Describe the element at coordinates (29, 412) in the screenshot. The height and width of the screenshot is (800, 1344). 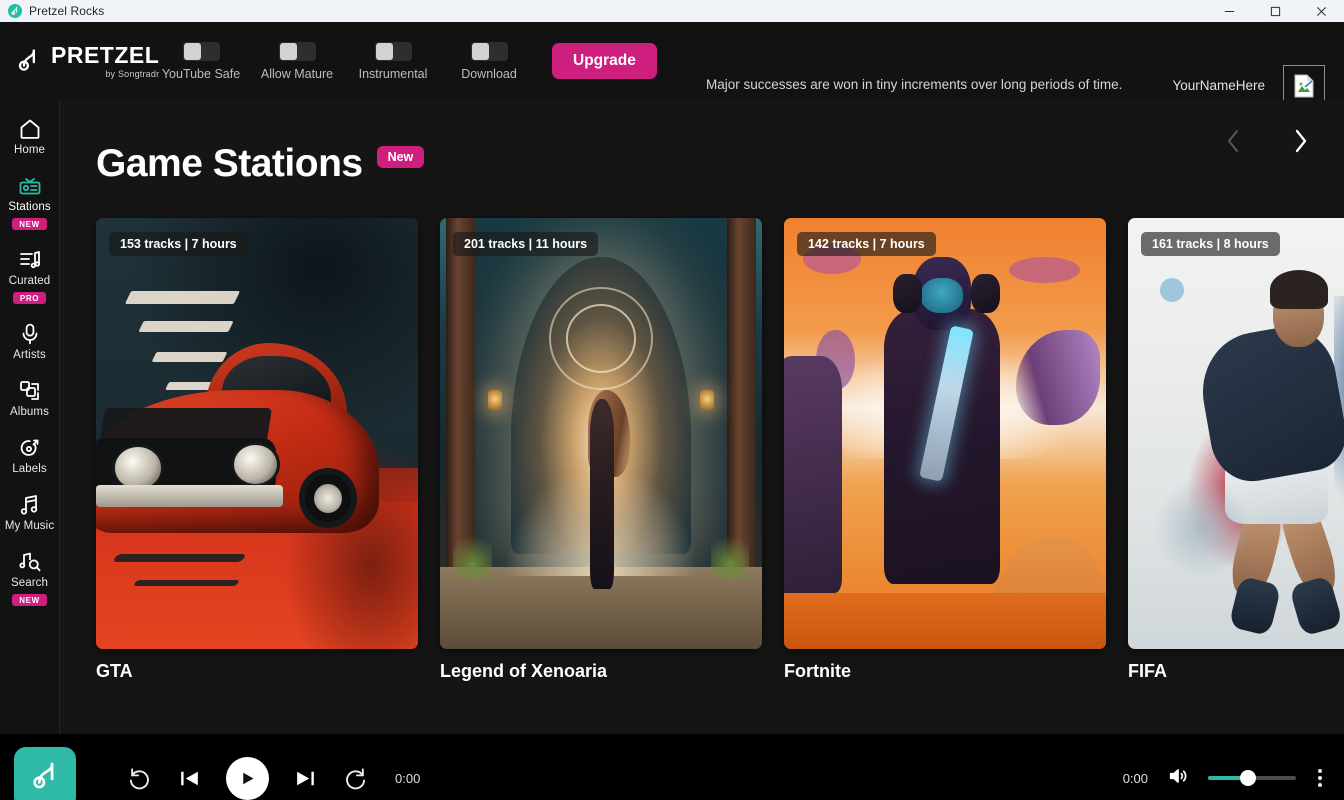
I see `sidebar-item-label: Albums` at that location.